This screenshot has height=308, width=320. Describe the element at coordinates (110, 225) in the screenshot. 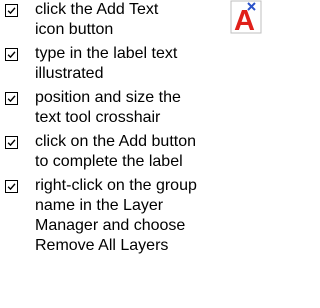

I see `item-5-line-3: Manager and choose` at that location.